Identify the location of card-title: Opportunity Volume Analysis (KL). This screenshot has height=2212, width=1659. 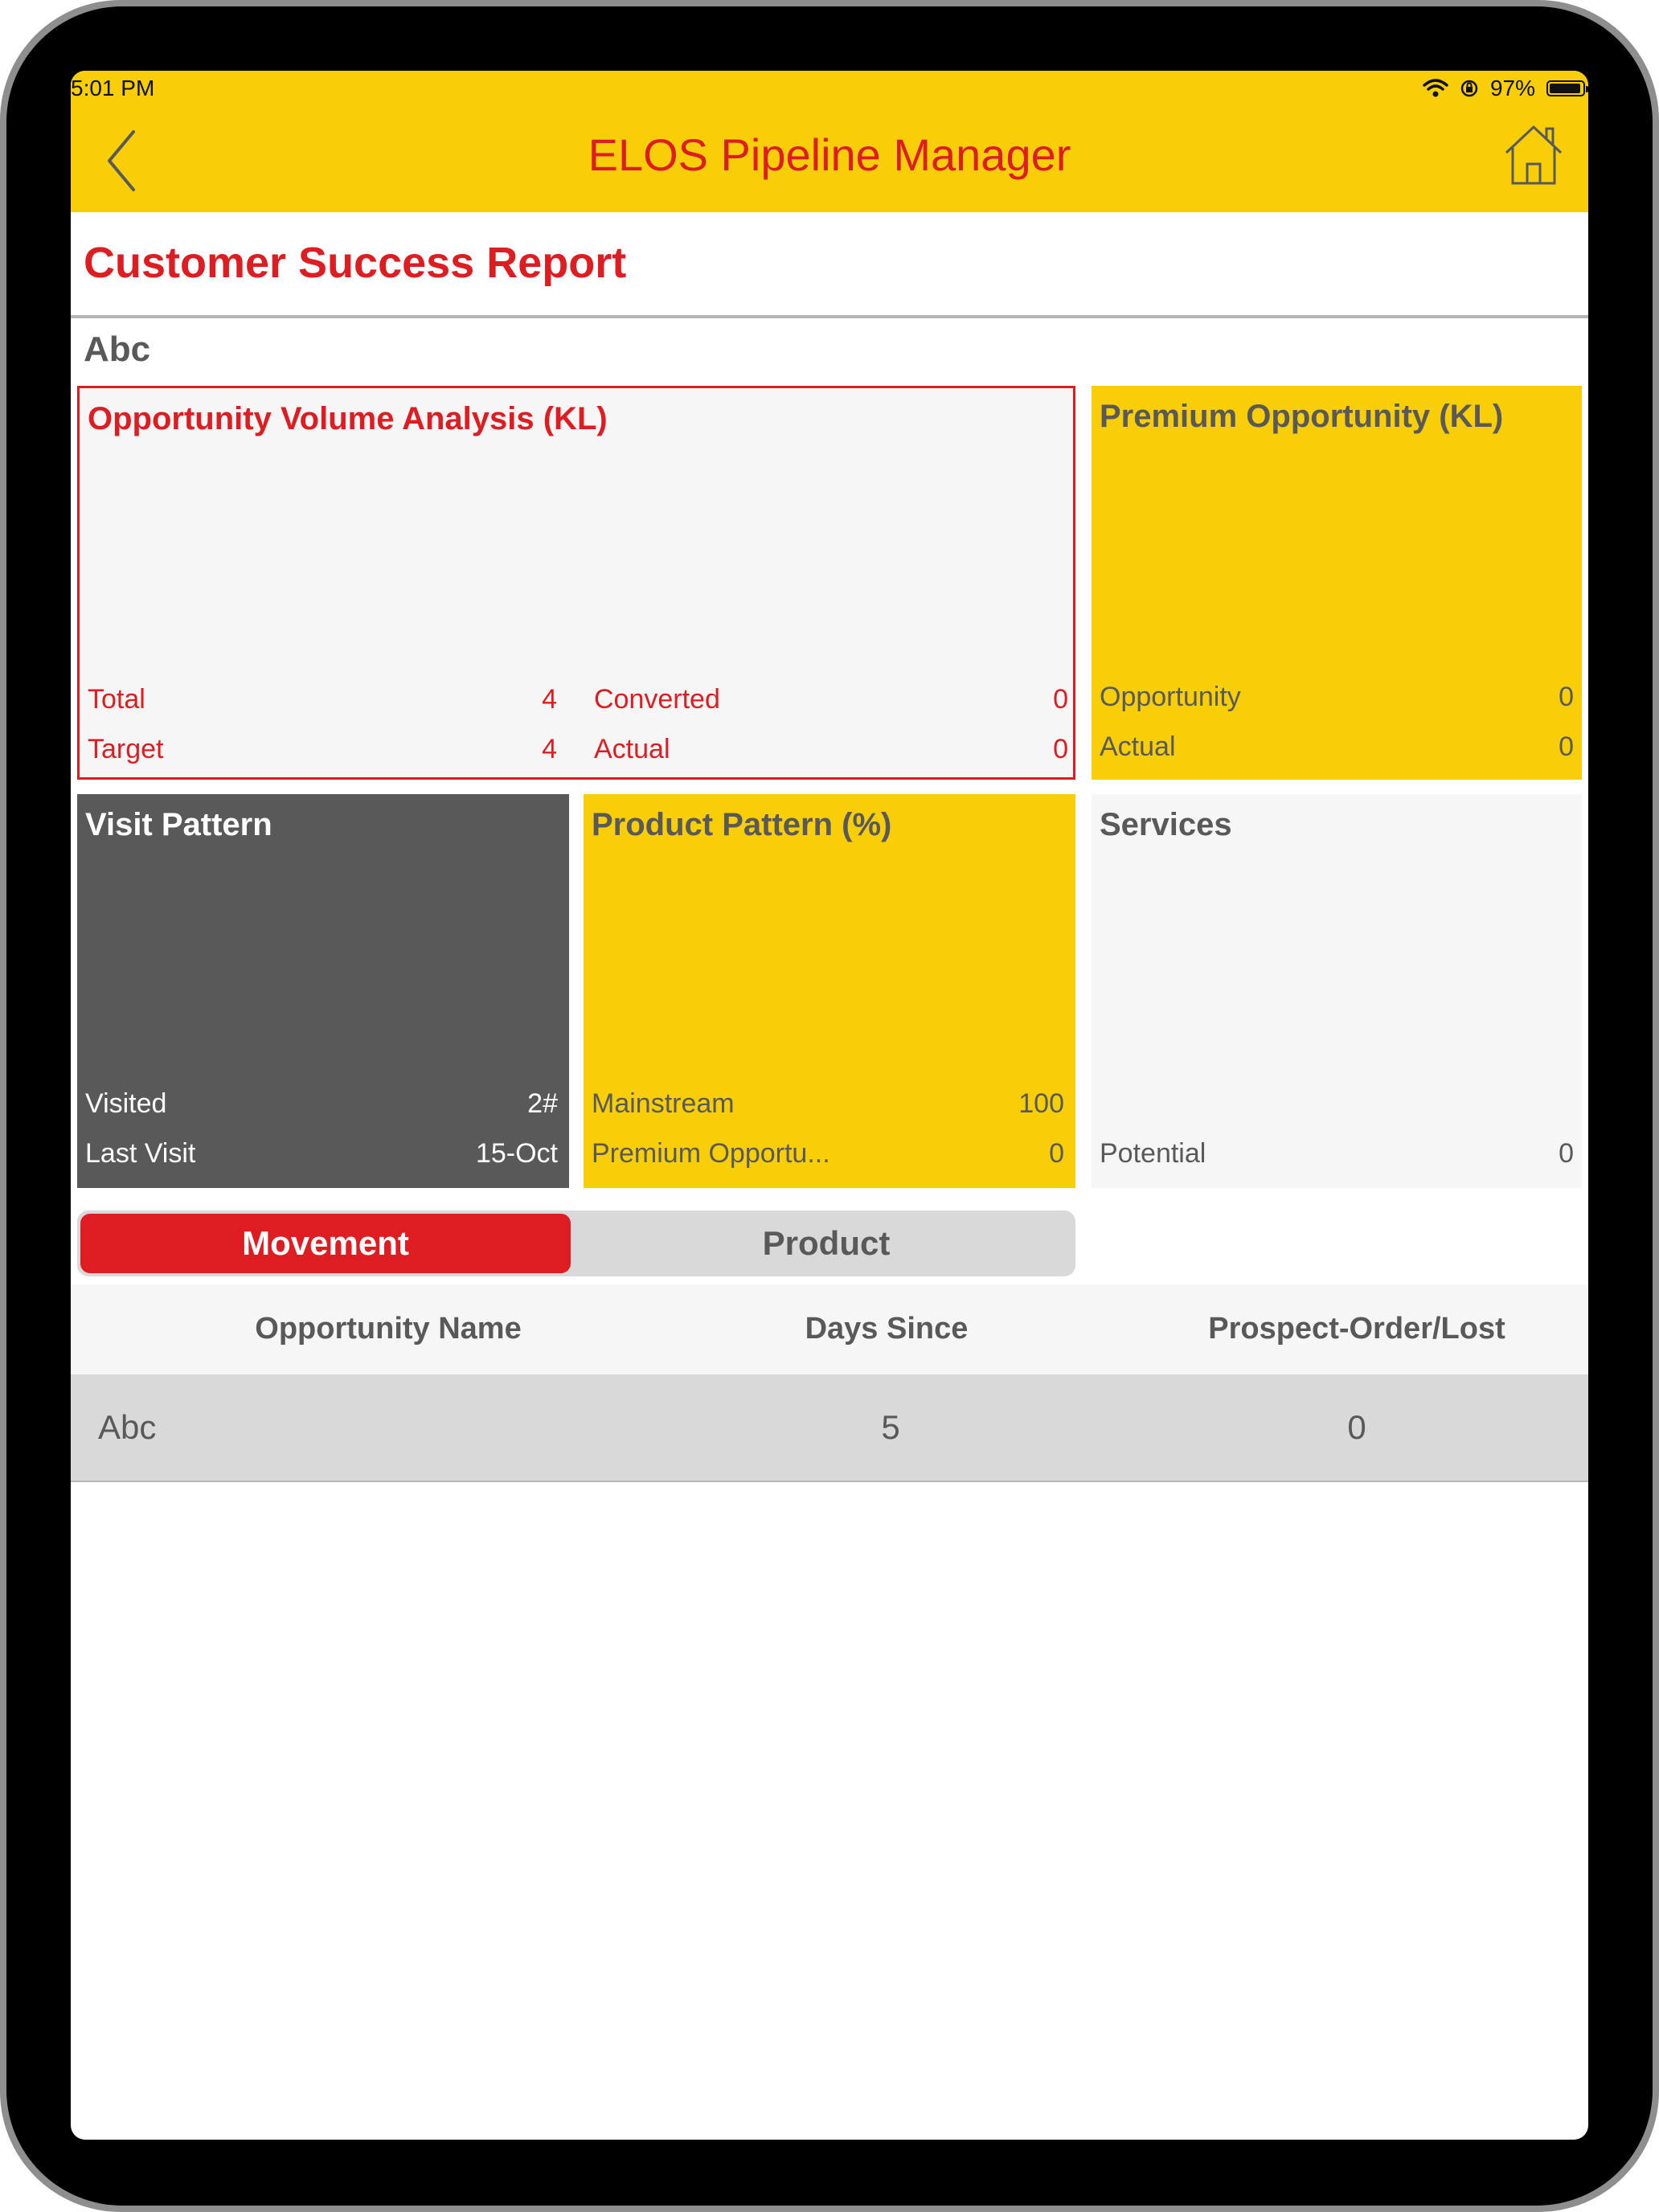
(348, 418).